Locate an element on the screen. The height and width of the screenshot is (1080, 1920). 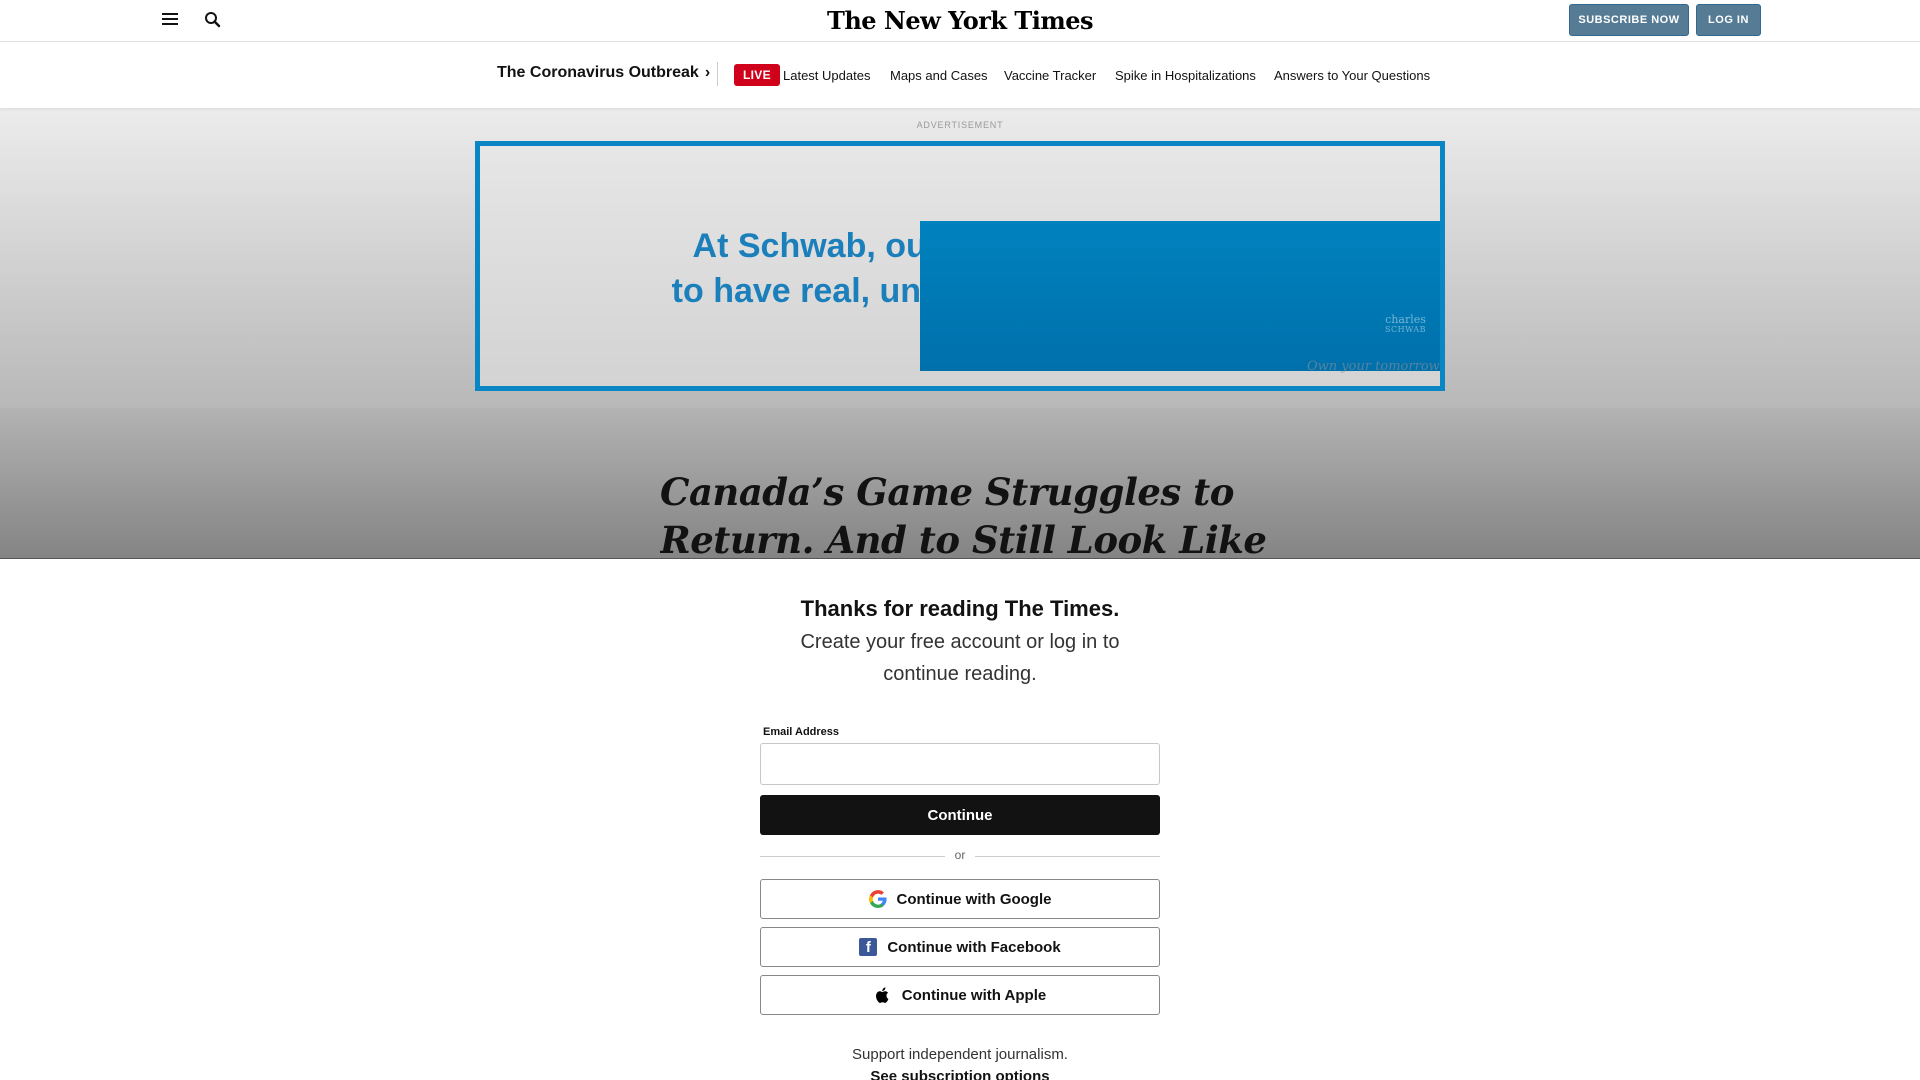
continue-with-apple-button: Continue with Apple is located at coordinates (960, 995).